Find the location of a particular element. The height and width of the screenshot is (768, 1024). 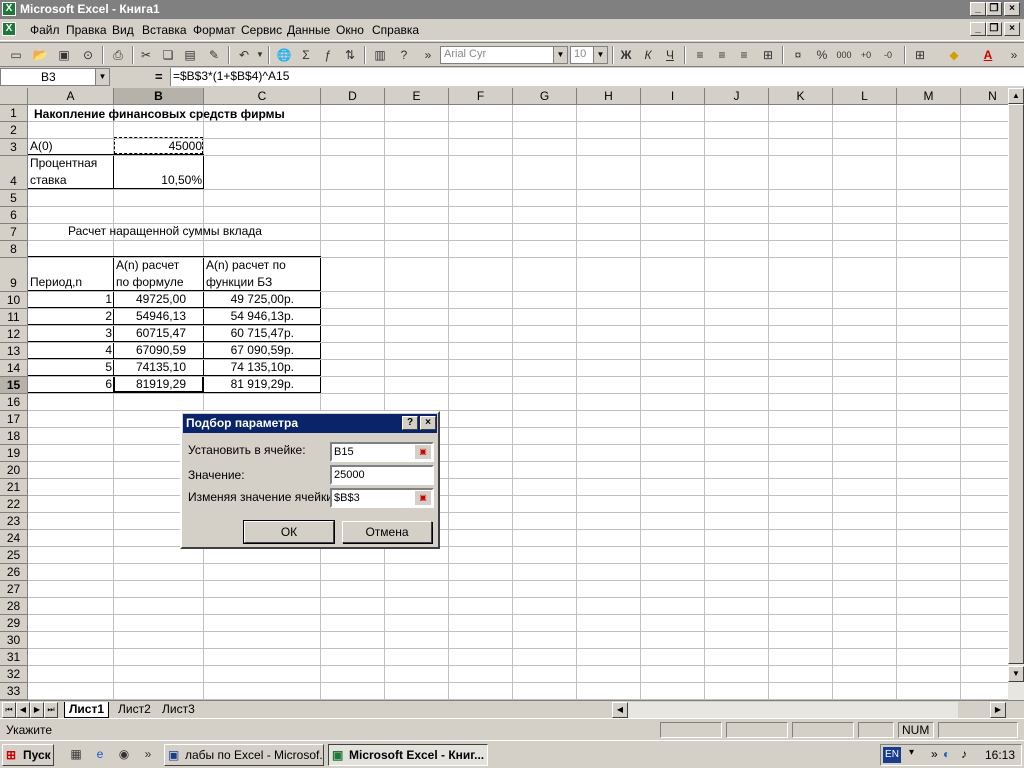

table-row-period: 4 is located at coordinates (70, 350).